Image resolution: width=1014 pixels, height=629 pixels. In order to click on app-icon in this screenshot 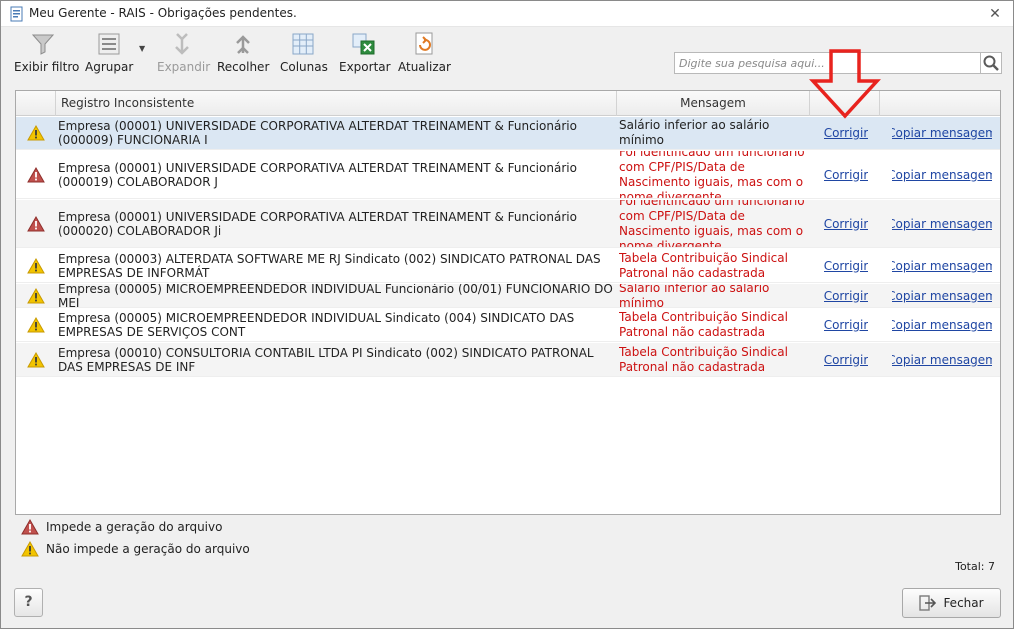, I will do `click(16, 14)`.